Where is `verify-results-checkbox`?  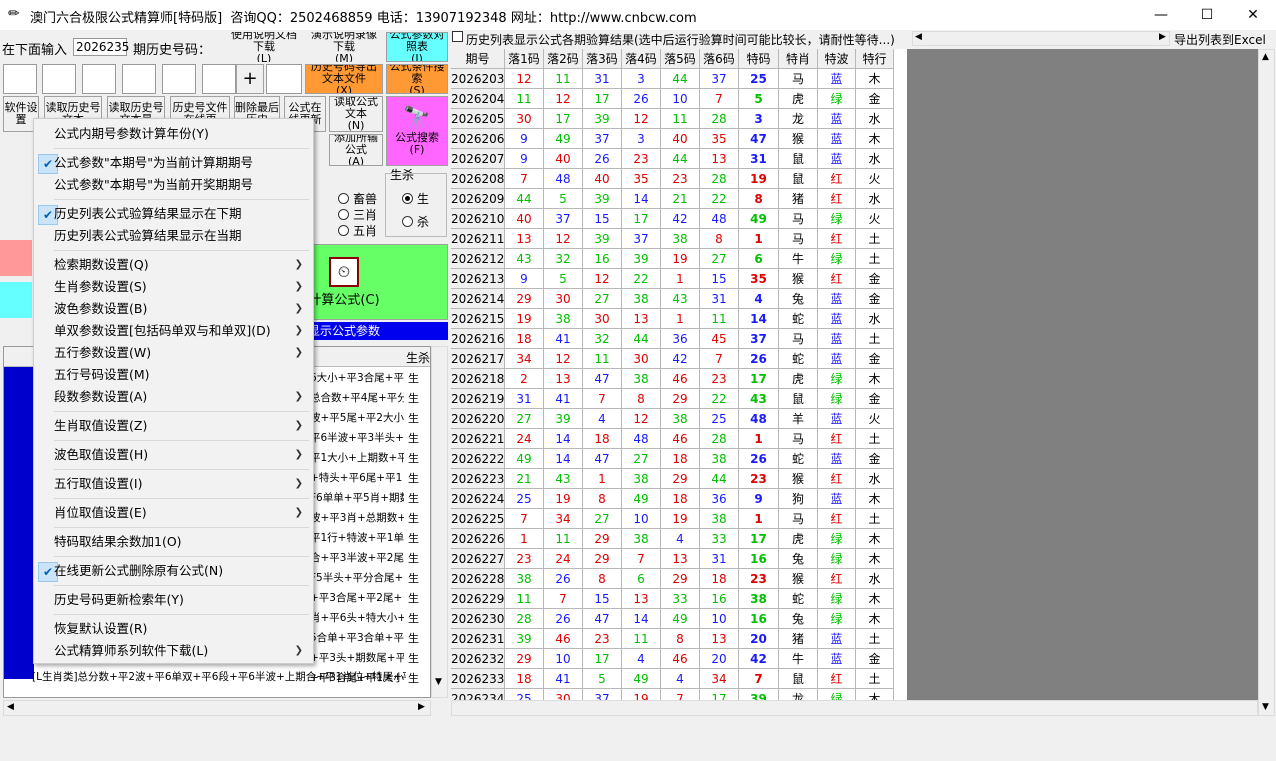
verify-results-checkbox is located at coordinates (457, 36).